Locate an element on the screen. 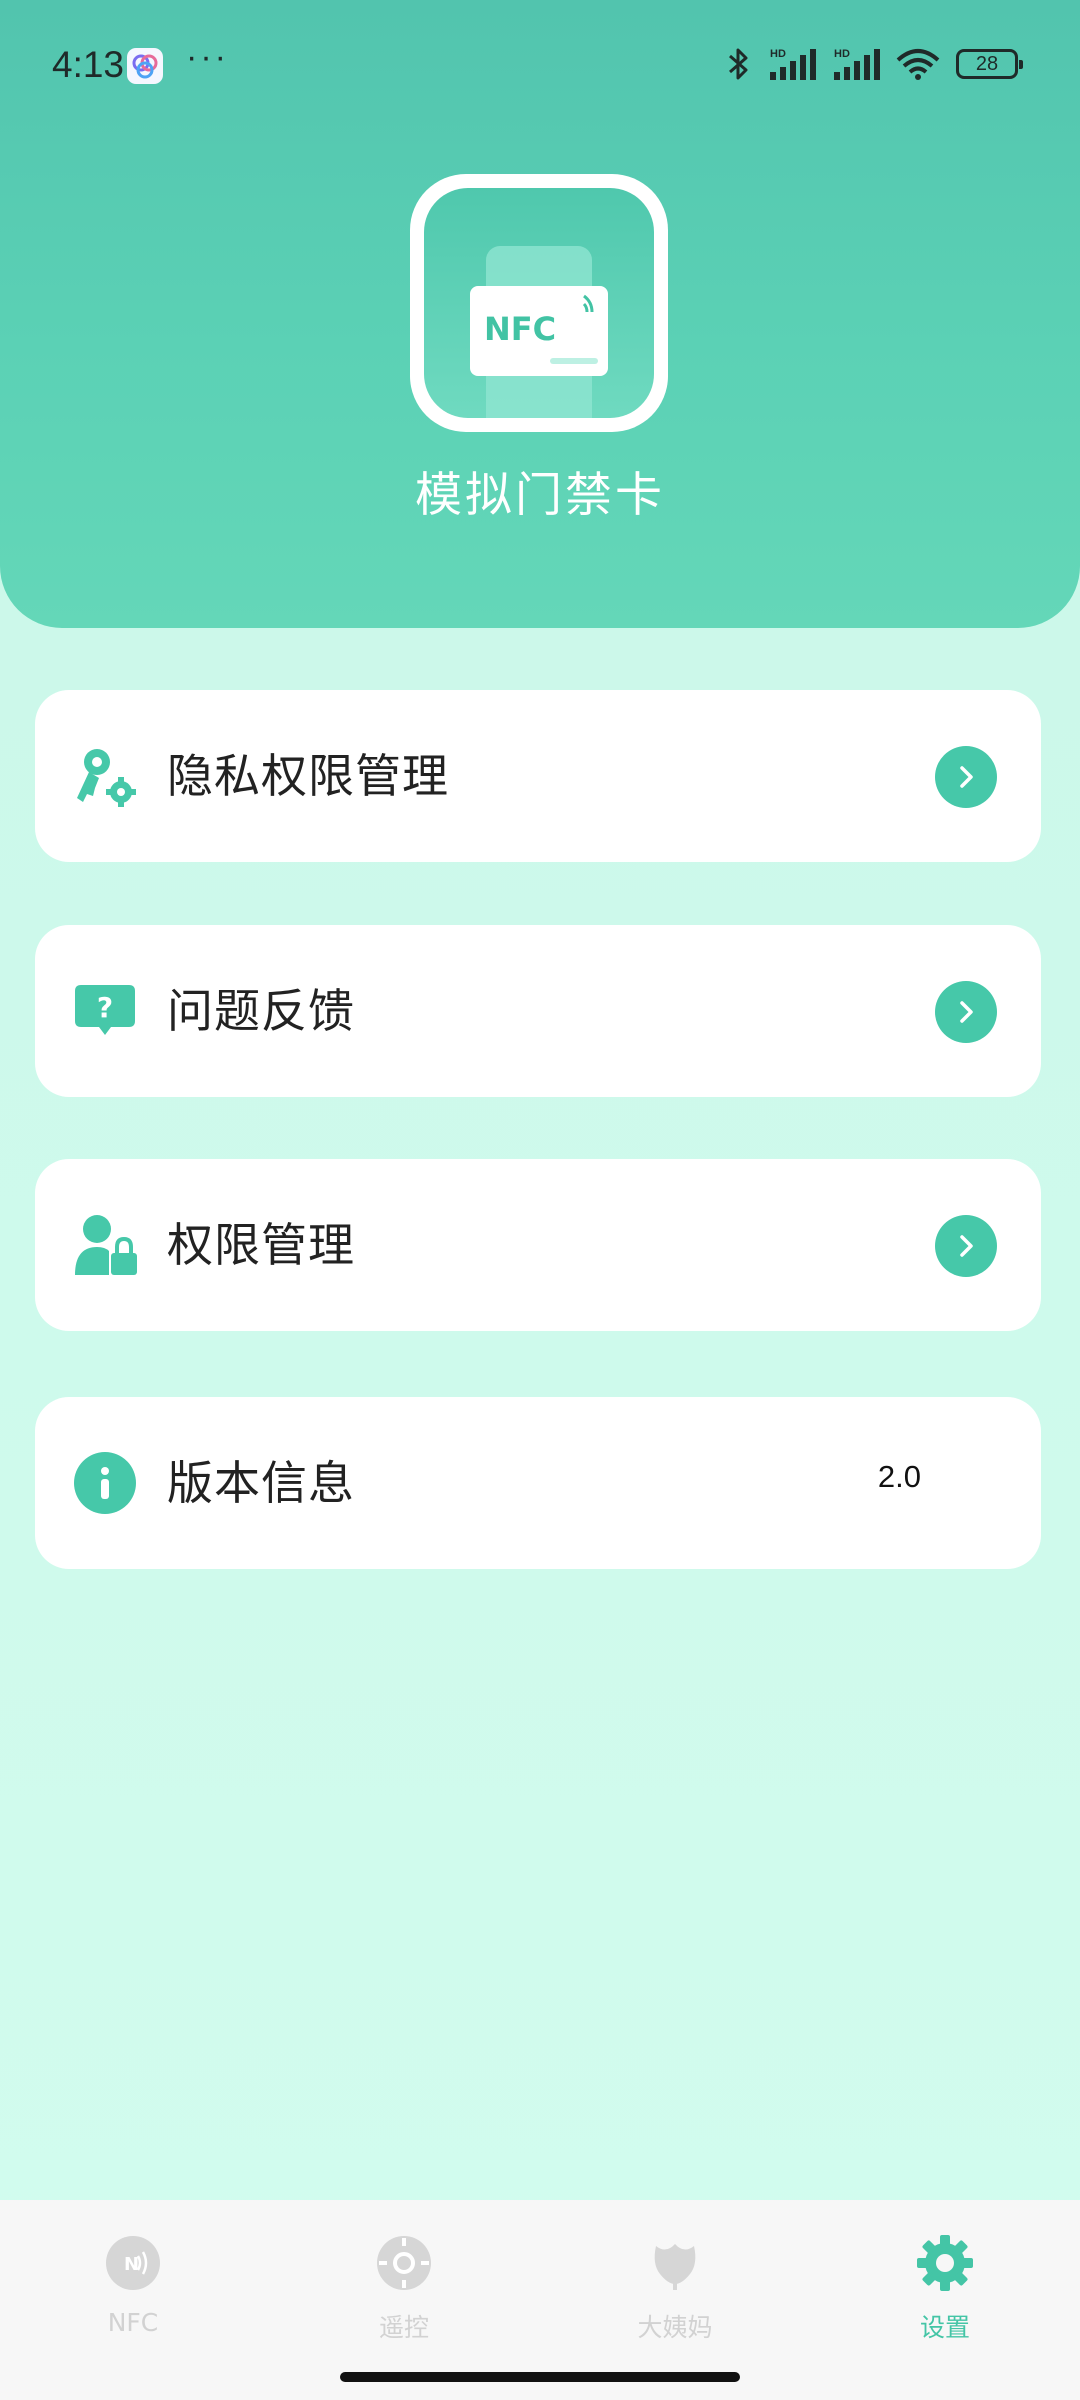 Image resolution: width=1080 pixels, height=2400 pixels. menu-label: 版本信息 is located at coordinates (261, 1483).